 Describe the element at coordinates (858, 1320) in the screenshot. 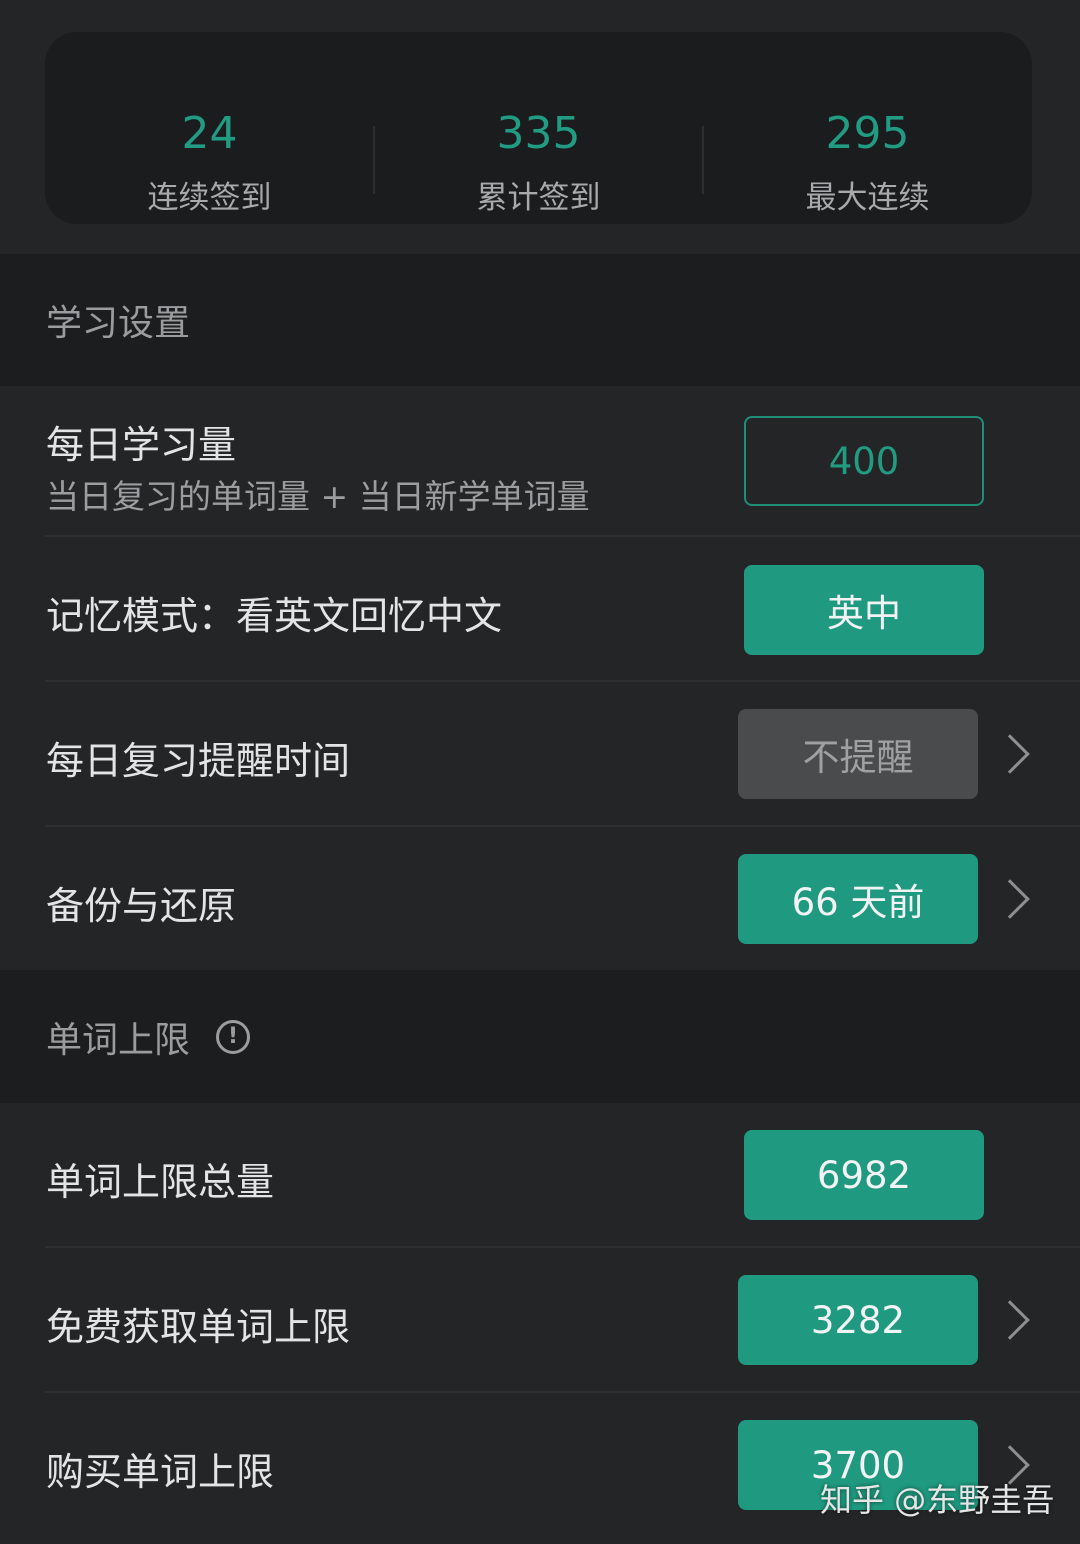

I see `limit-free-button: 3282` at that location.